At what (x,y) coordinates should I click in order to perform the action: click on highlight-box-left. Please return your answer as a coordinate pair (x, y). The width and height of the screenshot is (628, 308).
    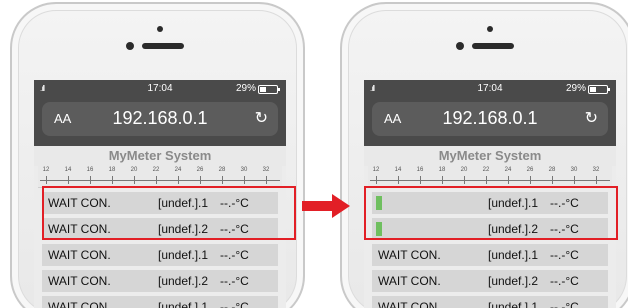
    Looking at the image, I should click on (169, 213).